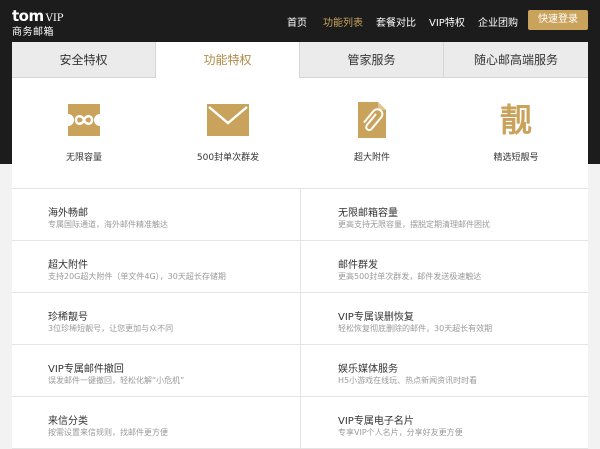 The width and height of the screenshot is (600, 449). What do you see at coordinates (498, 21) in the screenshot?
I see `nav-item-group-buy: 企业团购` at bounding box center [498, 21].